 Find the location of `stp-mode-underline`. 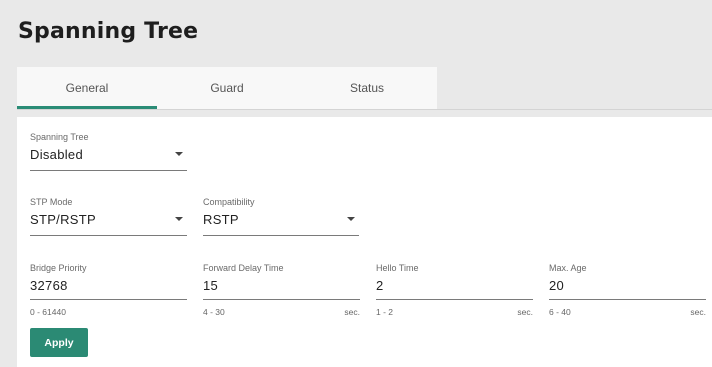

stp-mode-underline is located at coordinates (108, 235).